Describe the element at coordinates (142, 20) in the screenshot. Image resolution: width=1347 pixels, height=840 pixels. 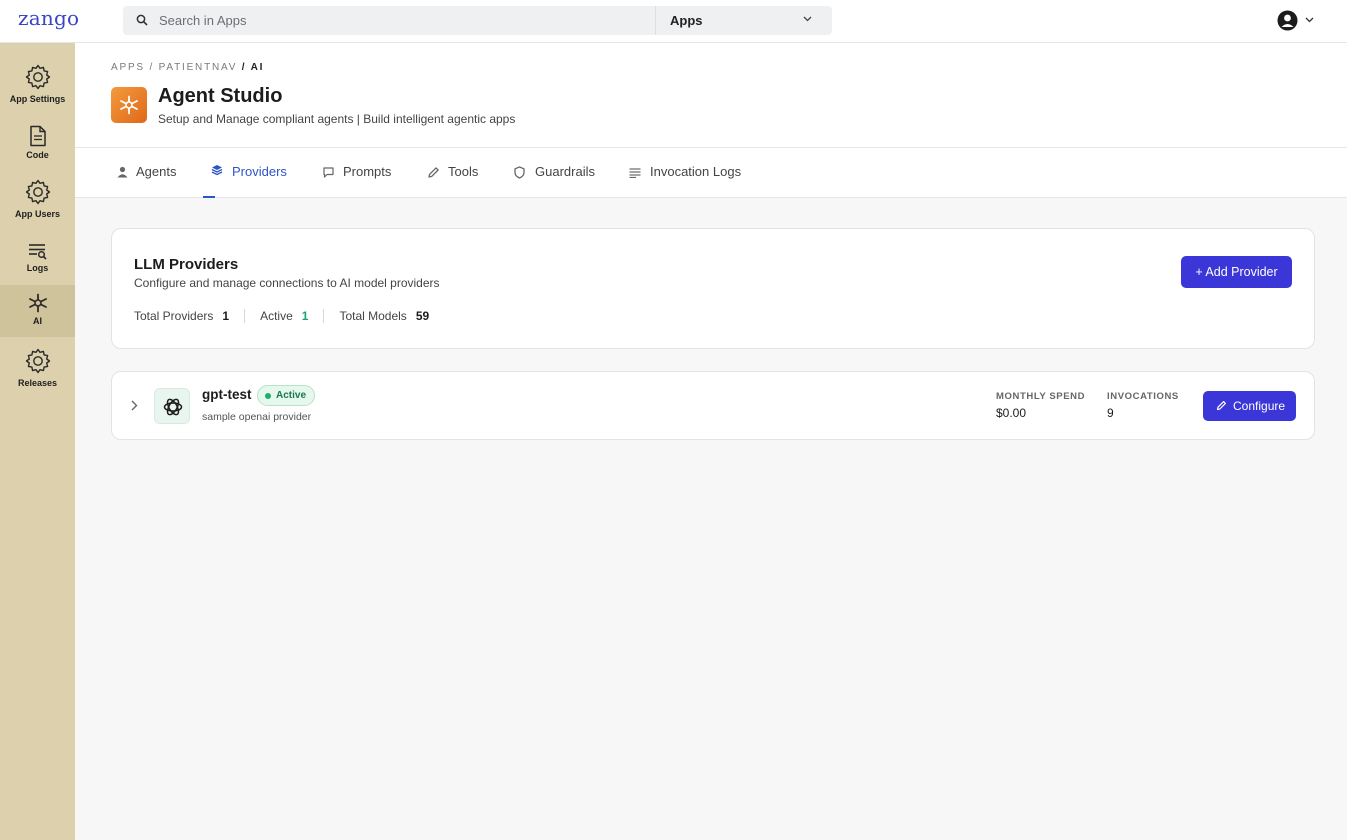
I see `search-icon` at that location.